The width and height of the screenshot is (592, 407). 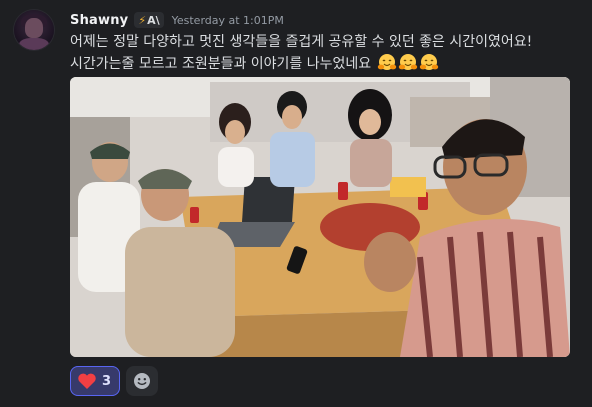 I want to click on reactions-bar: 3, so click(x=114, y=381).